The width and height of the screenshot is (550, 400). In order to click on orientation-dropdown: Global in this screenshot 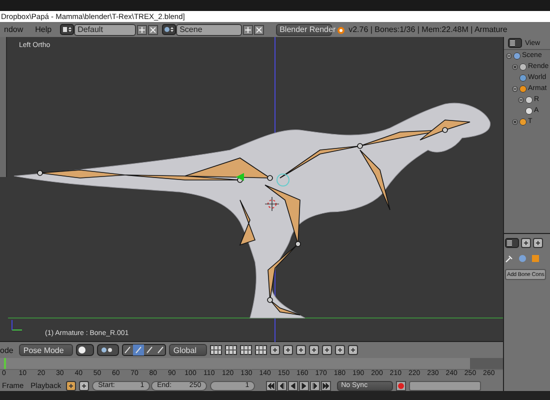, I will do `click(188, 350)`.